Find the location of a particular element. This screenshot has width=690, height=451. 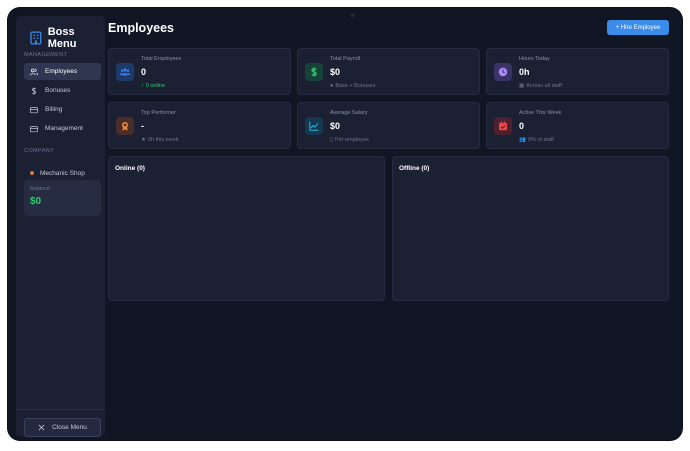

sidebar-divider is located at coordinates (60, 409).